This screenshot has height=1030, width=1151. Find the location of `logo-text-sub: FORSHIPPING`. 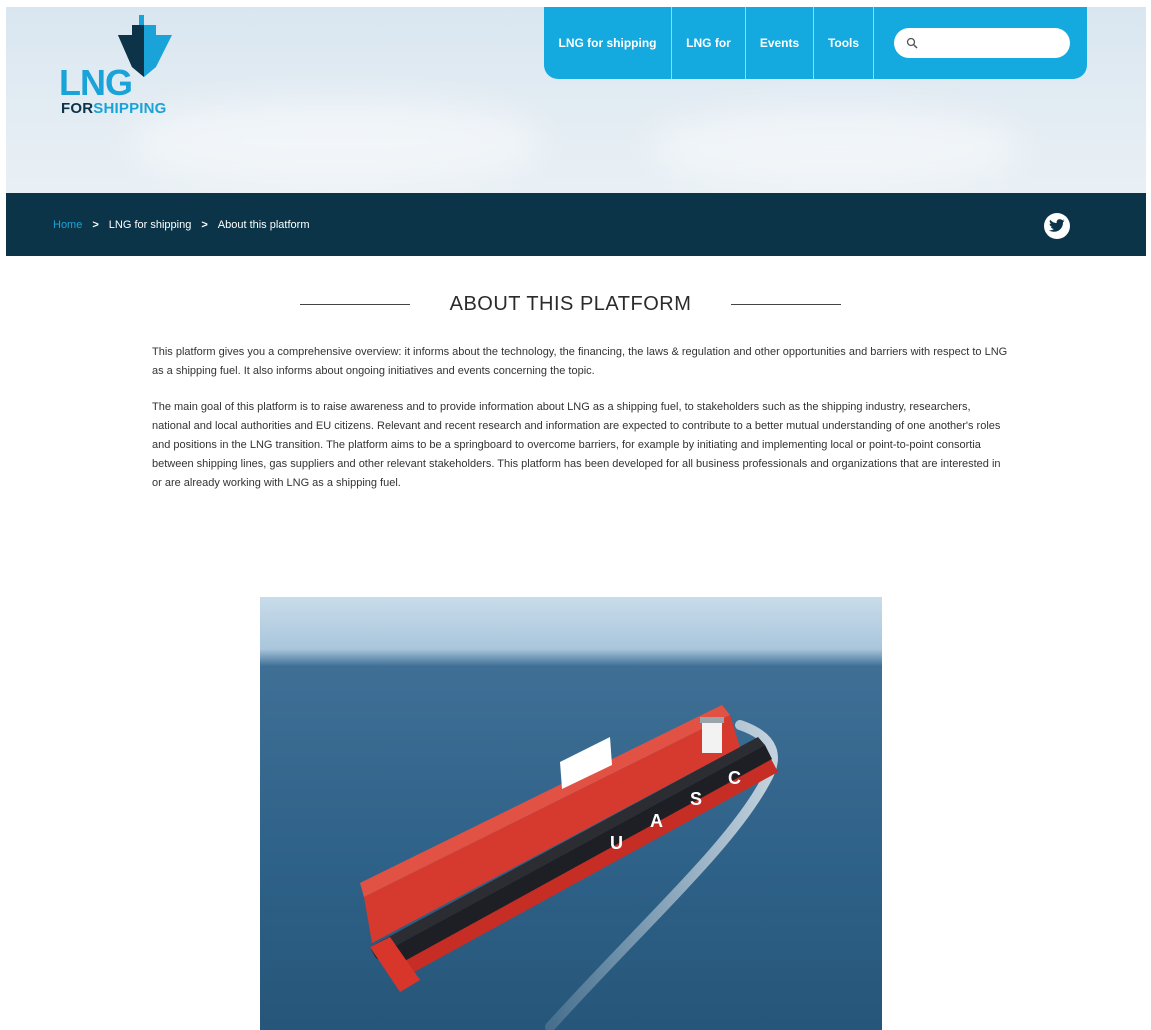

logo-text-sub: FORSHIPPING is located at coordinates (114, 109).